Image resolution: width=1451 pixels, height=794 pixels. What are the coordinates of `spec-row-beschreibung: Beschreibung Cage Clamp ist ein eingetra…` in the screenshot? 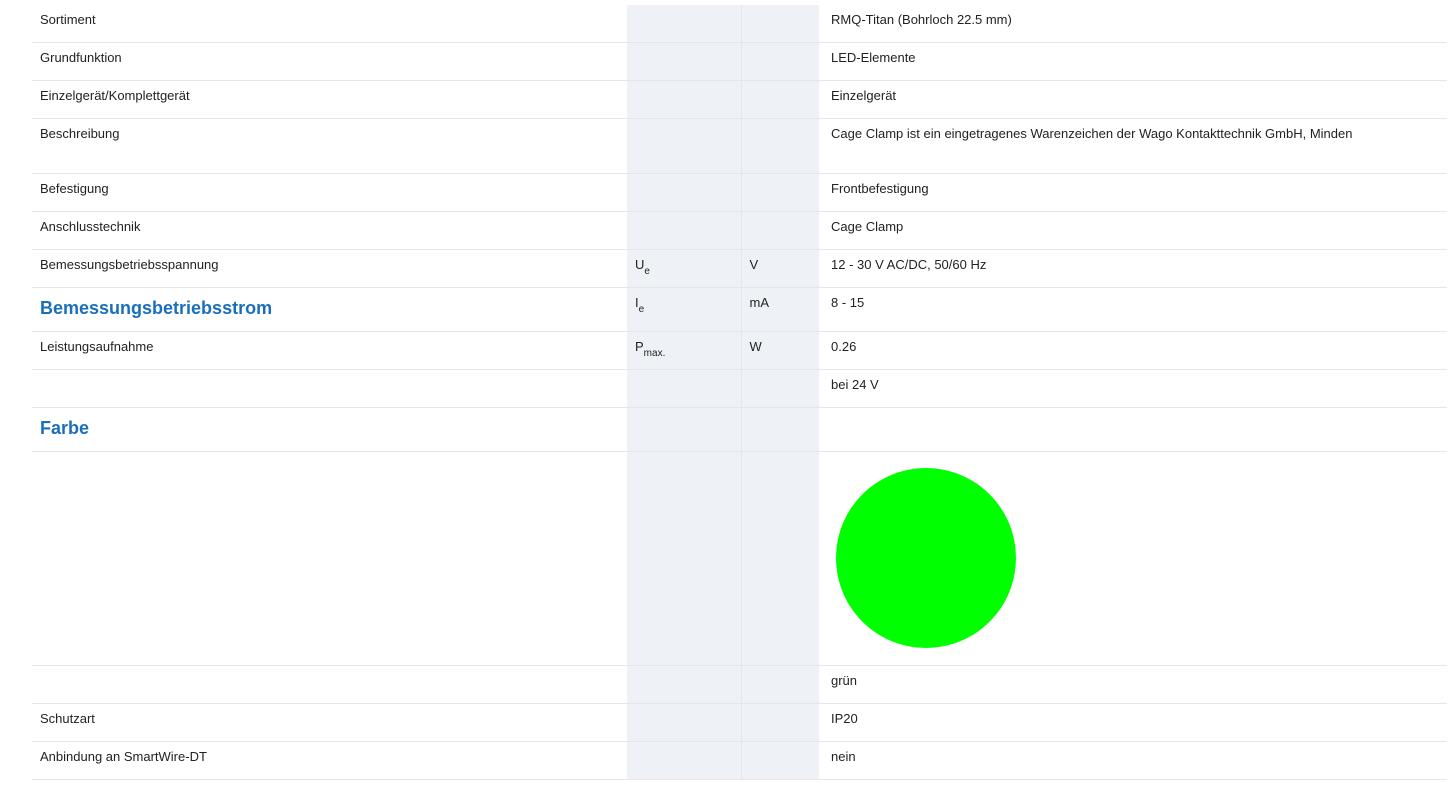 It's located at (739, 146).